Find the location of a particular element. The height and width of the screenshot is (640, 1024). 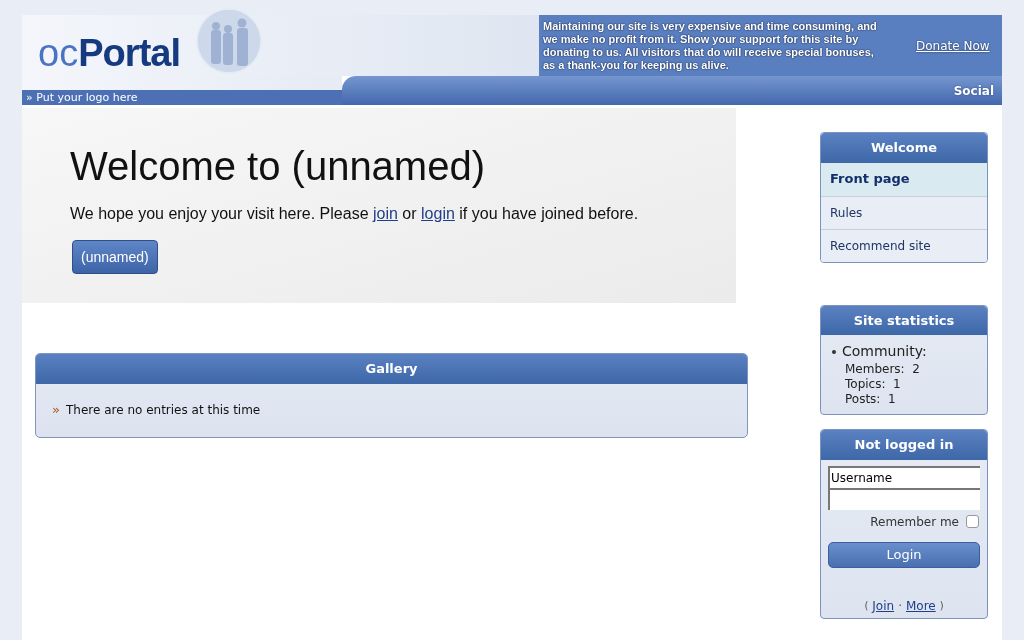

login-button: Login is located at coordinates (904, 554).